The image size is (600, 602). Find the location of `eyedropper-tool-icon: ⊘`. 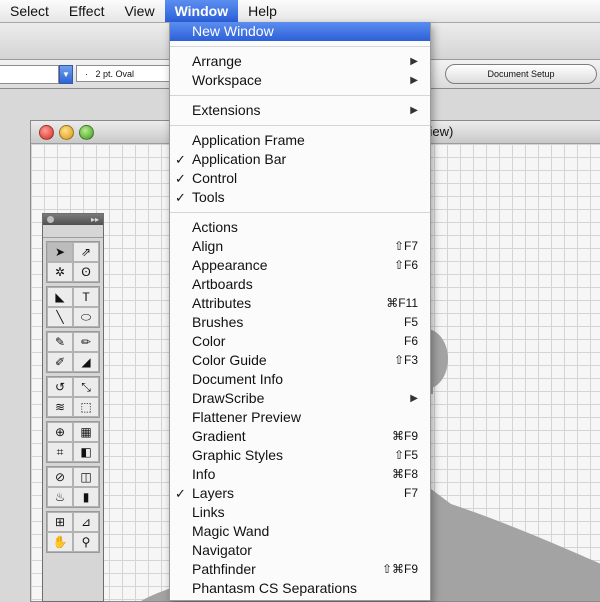

eyedropper-tool-icon: ⊘ is located at coordinates (60, 477).